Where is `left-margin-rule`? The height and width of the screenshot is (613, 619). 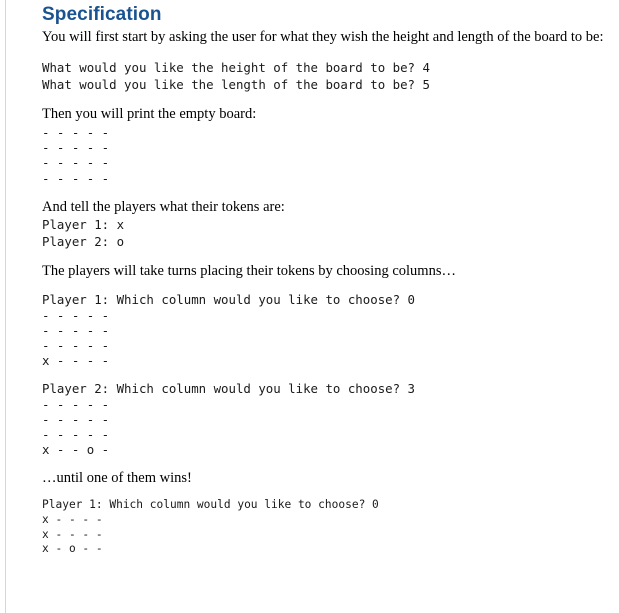 left-margin-rule is located at coordinates (5, 306).